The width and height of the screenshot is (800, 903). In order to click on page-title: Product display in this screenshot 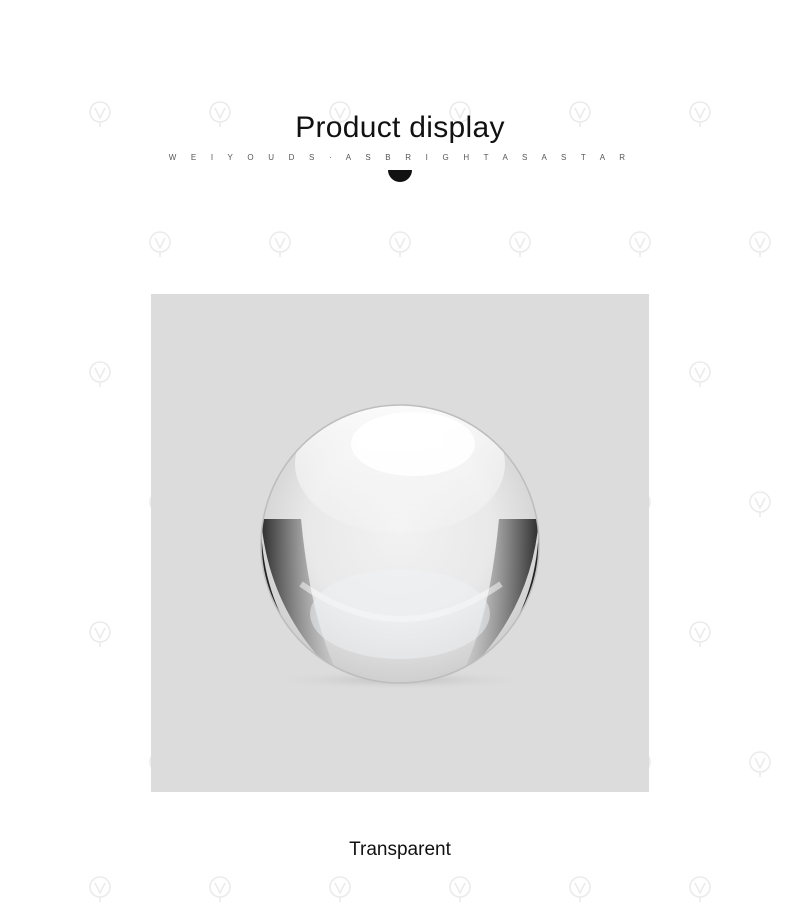, I will do `click(400, 127)`.